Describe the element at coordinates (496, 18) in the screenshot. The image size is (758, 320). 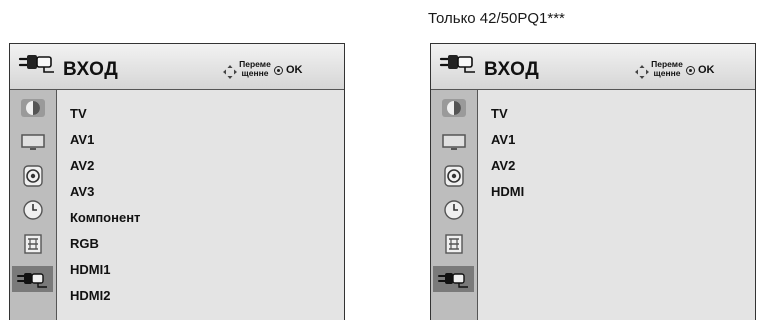
I see `model-note: Только 42/50PQ1***` at that location.